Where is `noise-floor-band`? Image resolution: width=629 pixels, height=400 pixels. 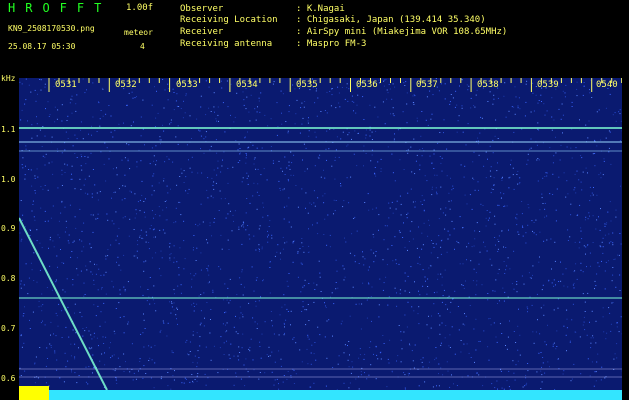
noise-floor-band is located at coordinates (320, 395).